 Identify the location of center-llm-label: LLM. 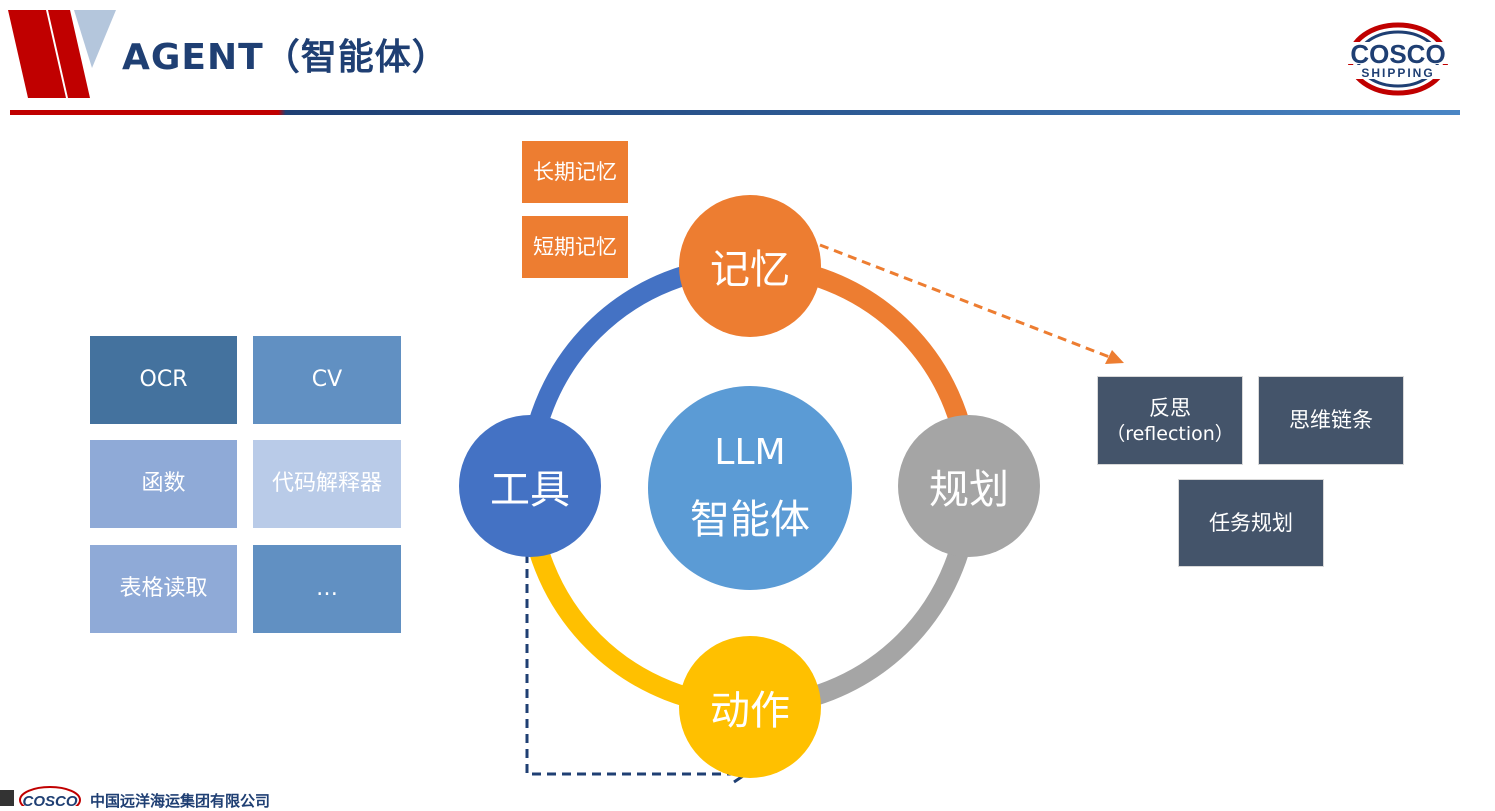
(750, 452).